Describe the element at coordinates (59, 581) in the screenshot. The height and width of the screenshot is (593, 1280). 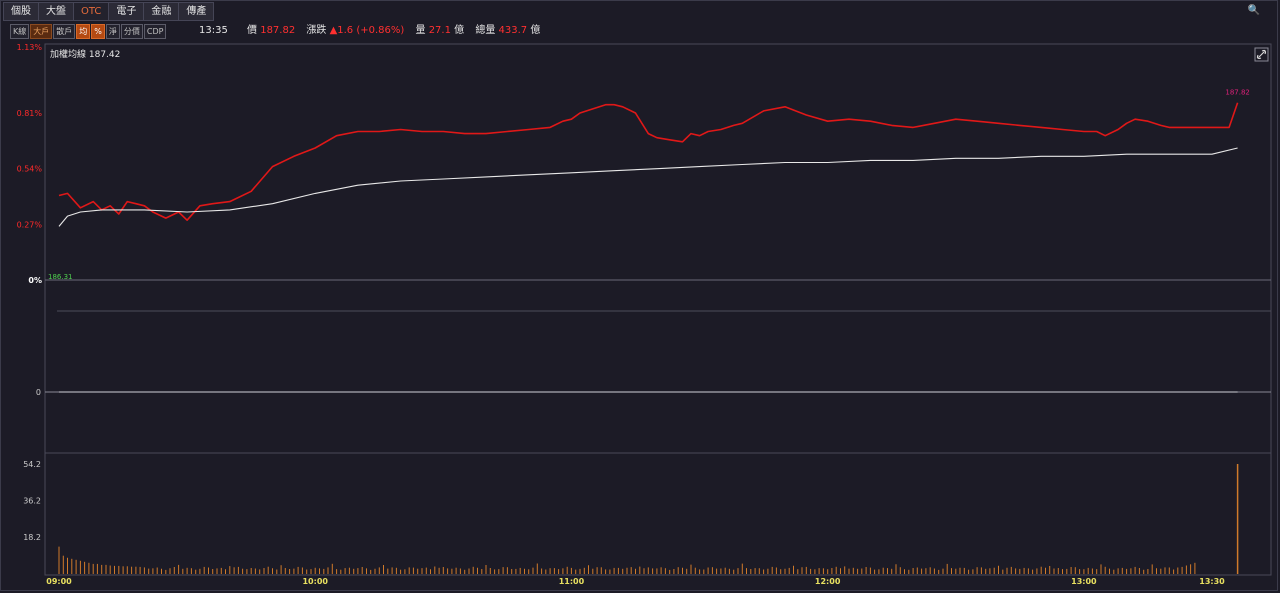
I see `time-tick-0900: 09:00` at that location.